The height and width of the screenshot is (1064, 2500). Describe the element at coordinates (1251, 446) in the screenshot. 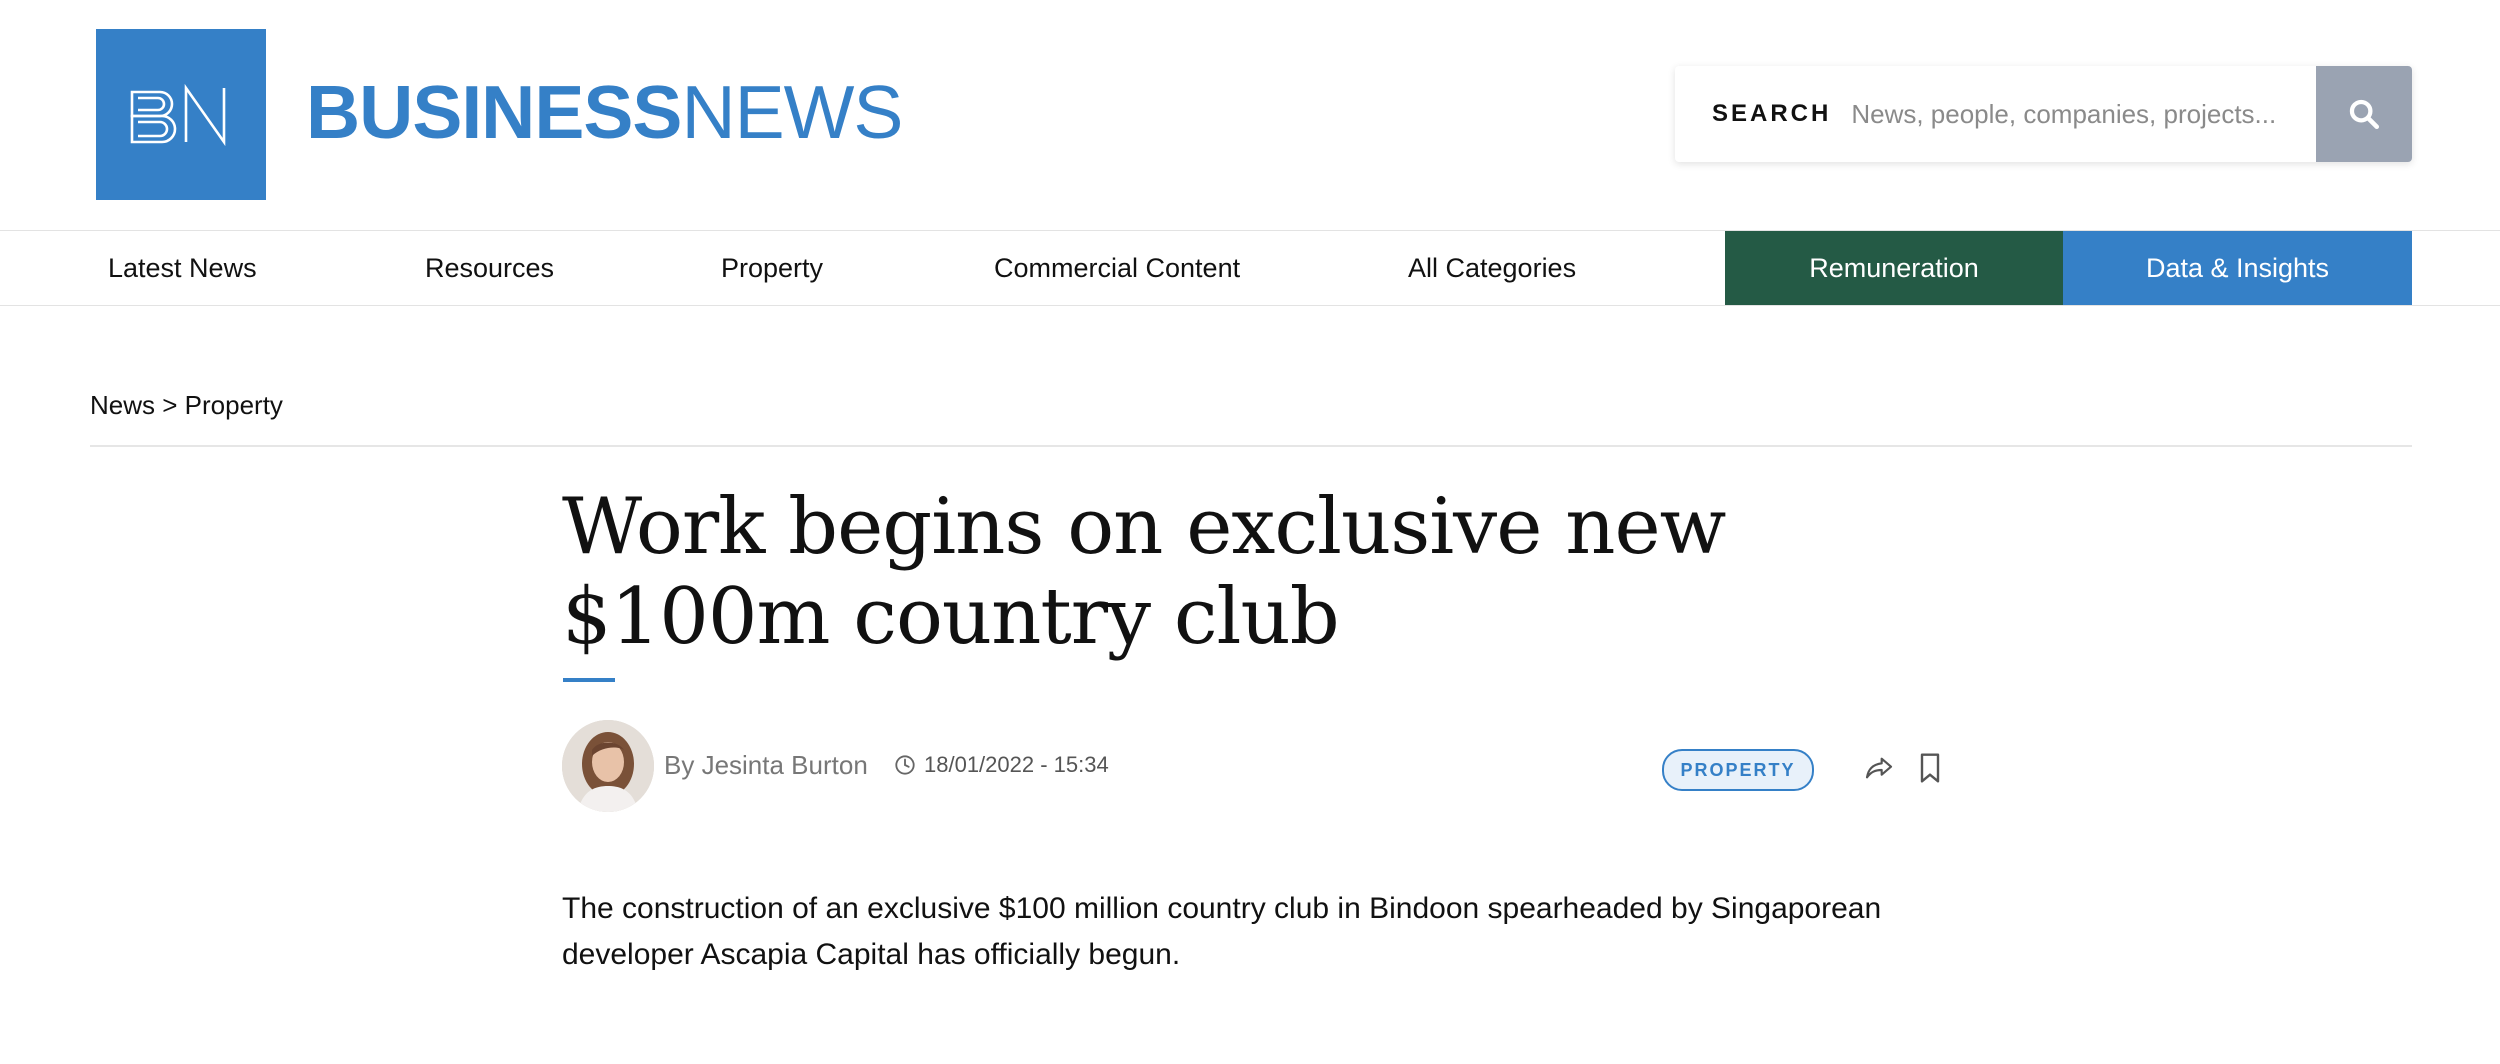

I see `divider` at that location.